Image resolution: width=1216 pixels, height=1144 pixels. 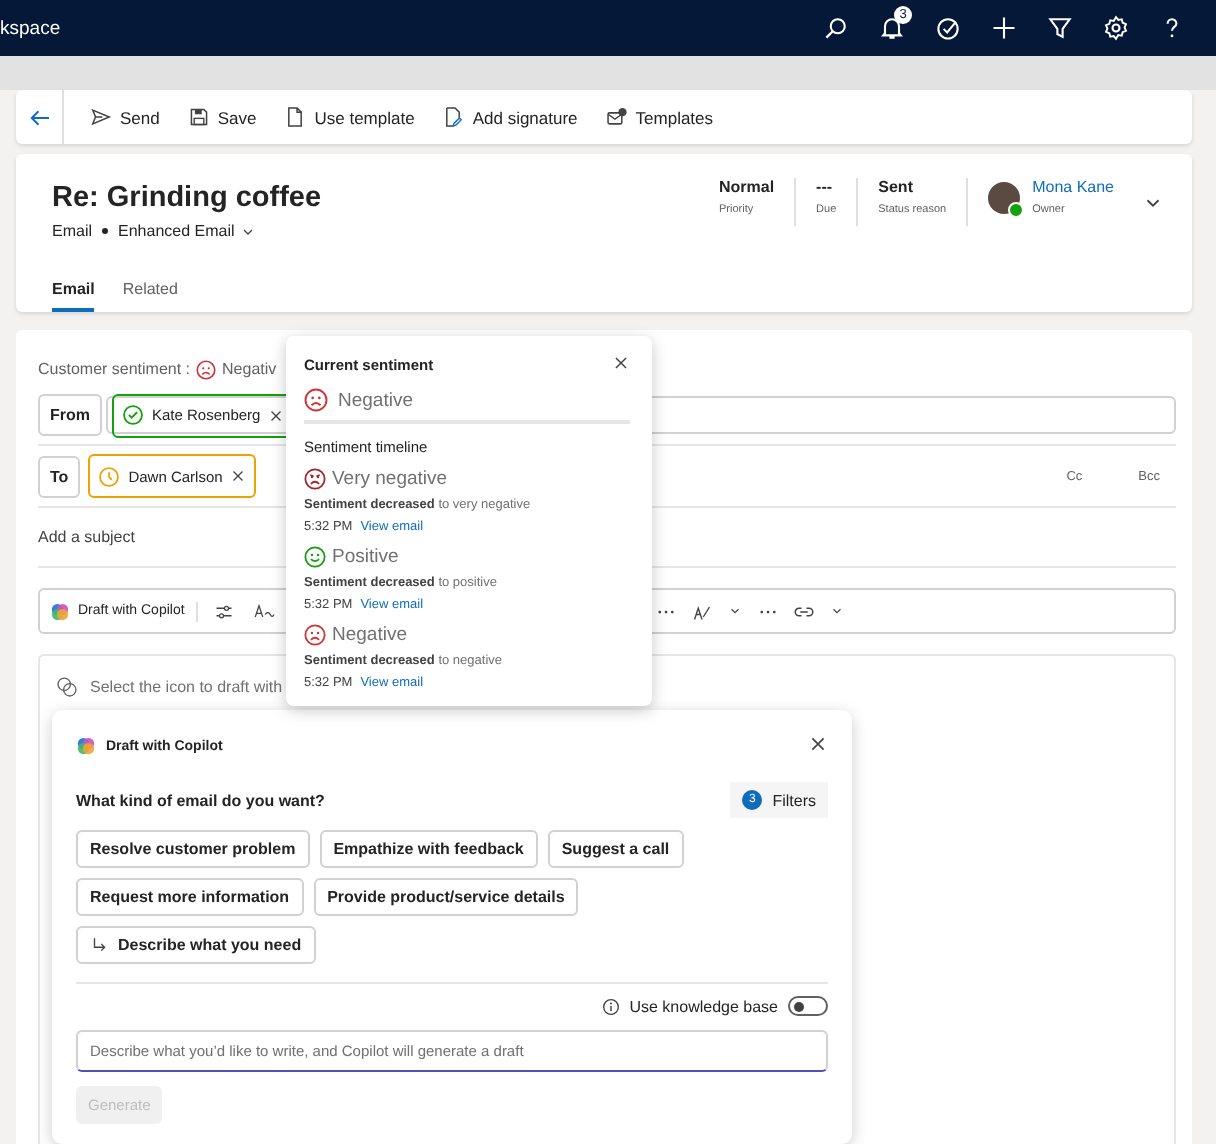 I want to click on separator-dot, so click(x=105, y=231).